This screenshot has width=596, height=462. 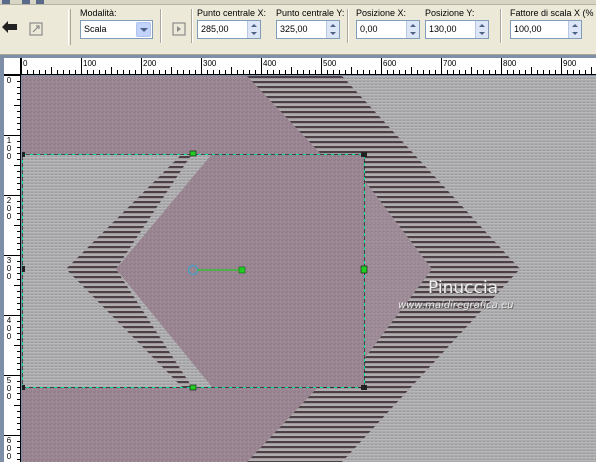 I want to click on handle-bottom-left, so click(x=23, y=387).